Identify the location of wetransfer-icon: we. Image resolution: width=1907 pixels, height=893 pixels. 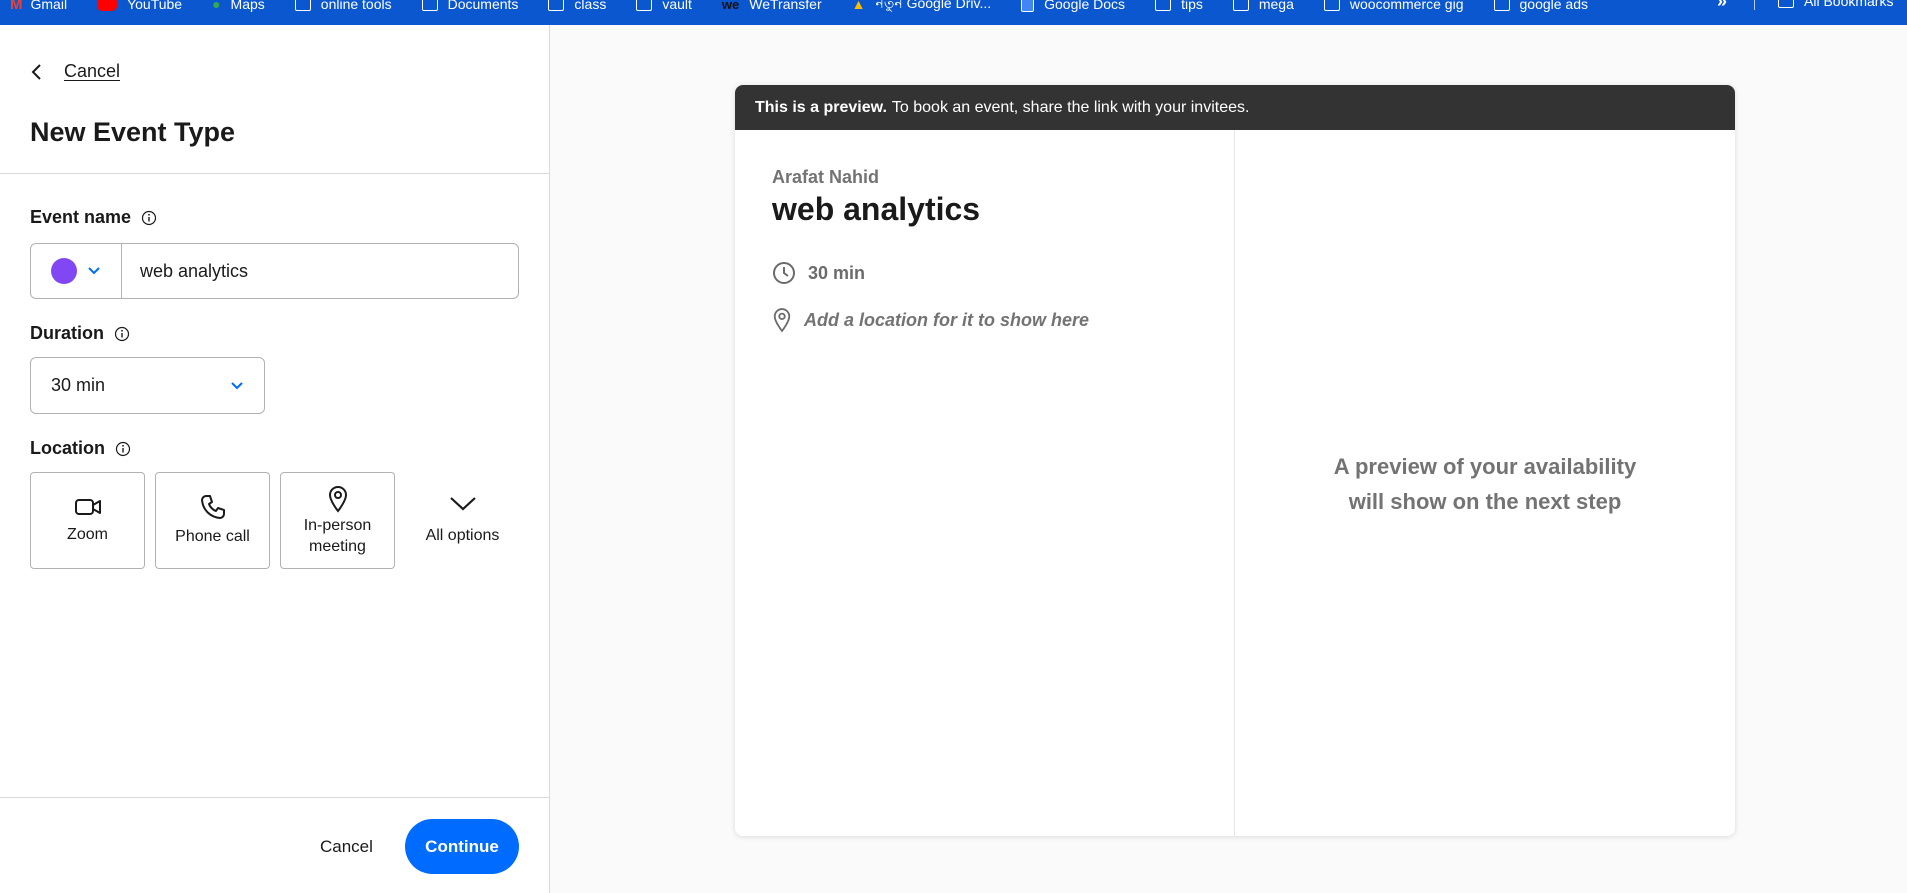
(730, 6).